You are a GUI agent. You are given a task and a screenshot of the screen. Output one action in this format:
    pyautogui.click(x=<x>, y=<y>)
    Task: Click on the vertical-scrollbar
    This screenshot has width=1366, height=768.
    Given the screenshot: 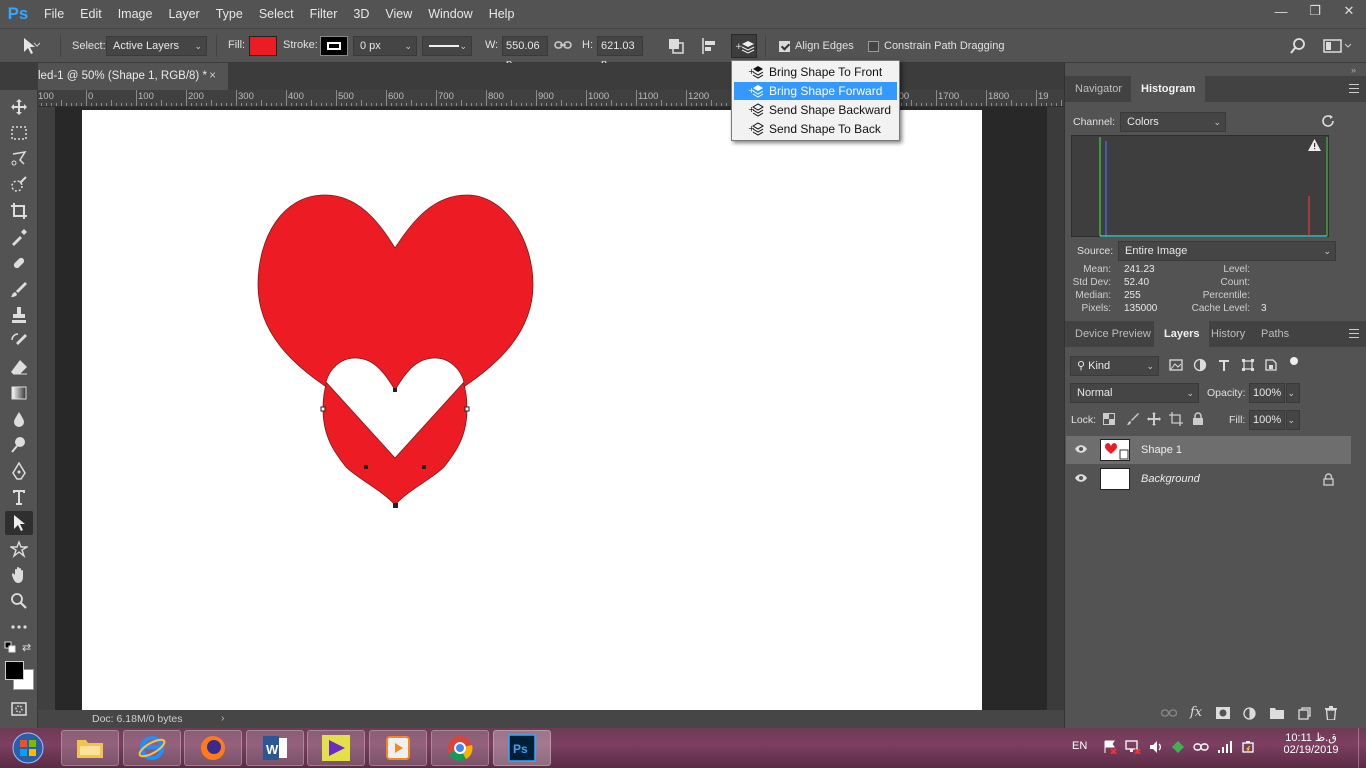 What is the action you would take?
    pyautogui.click(x=1055, y=408)
    